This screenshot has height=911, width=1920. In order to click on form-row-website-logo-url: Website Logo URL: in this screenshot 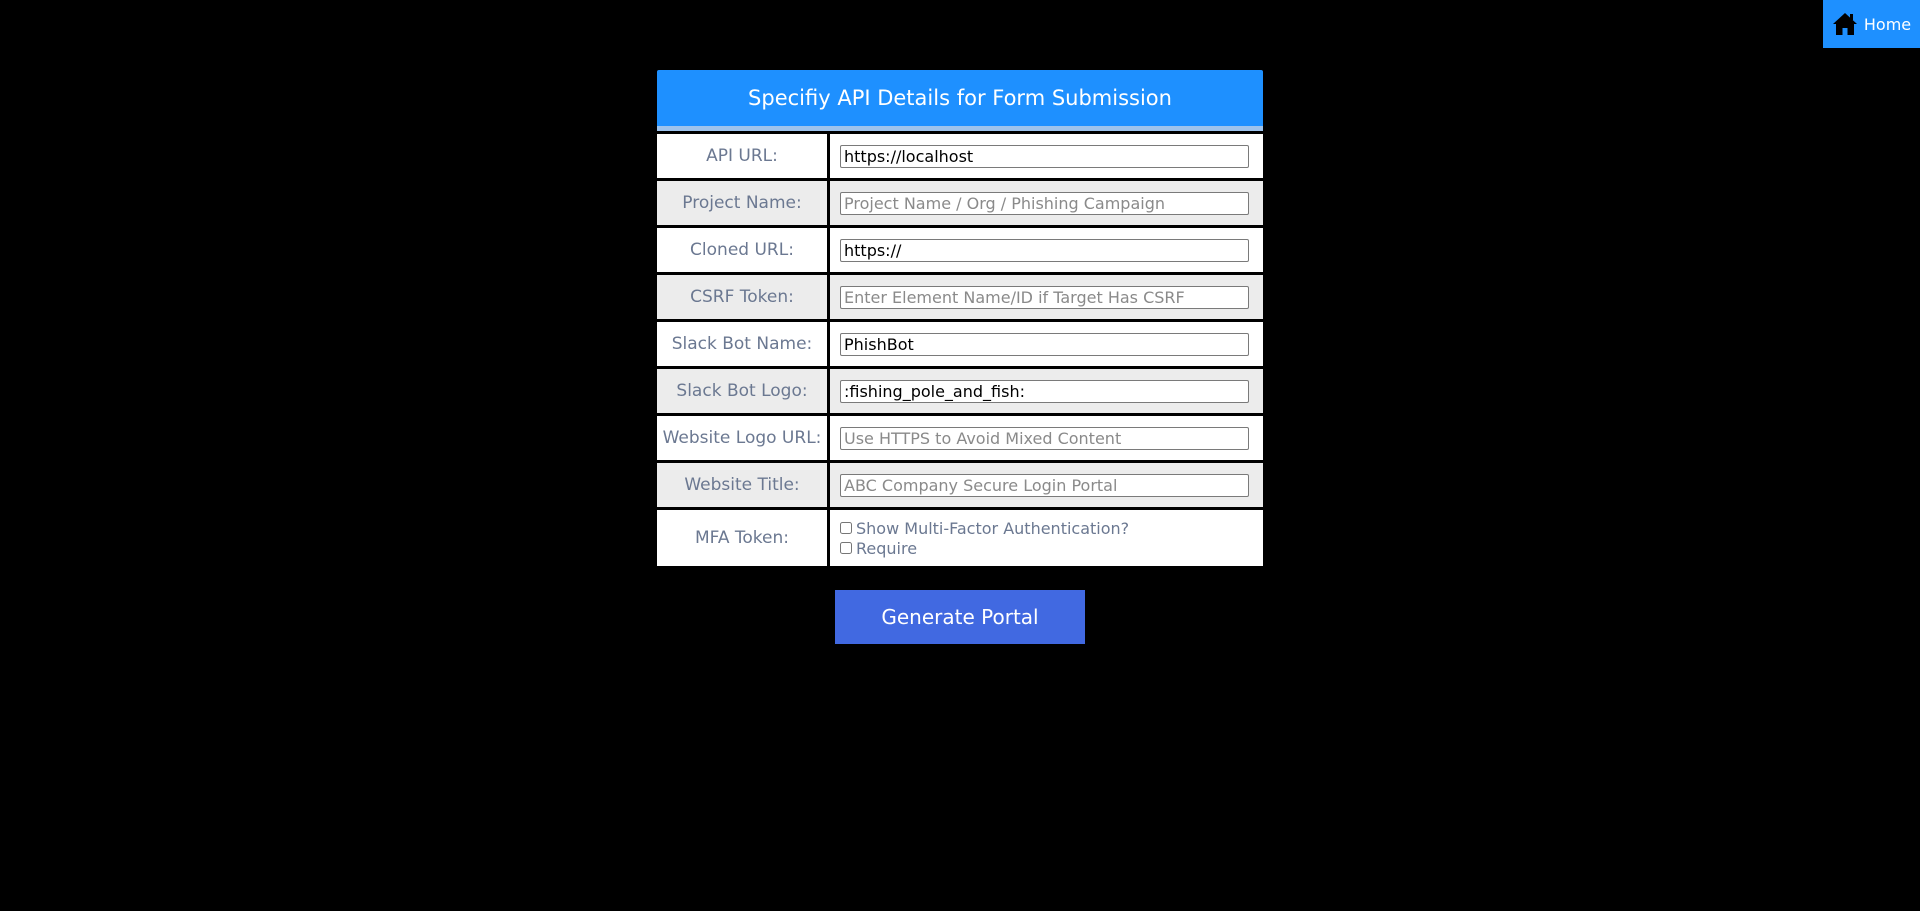, I will do `click(960, 438)`.